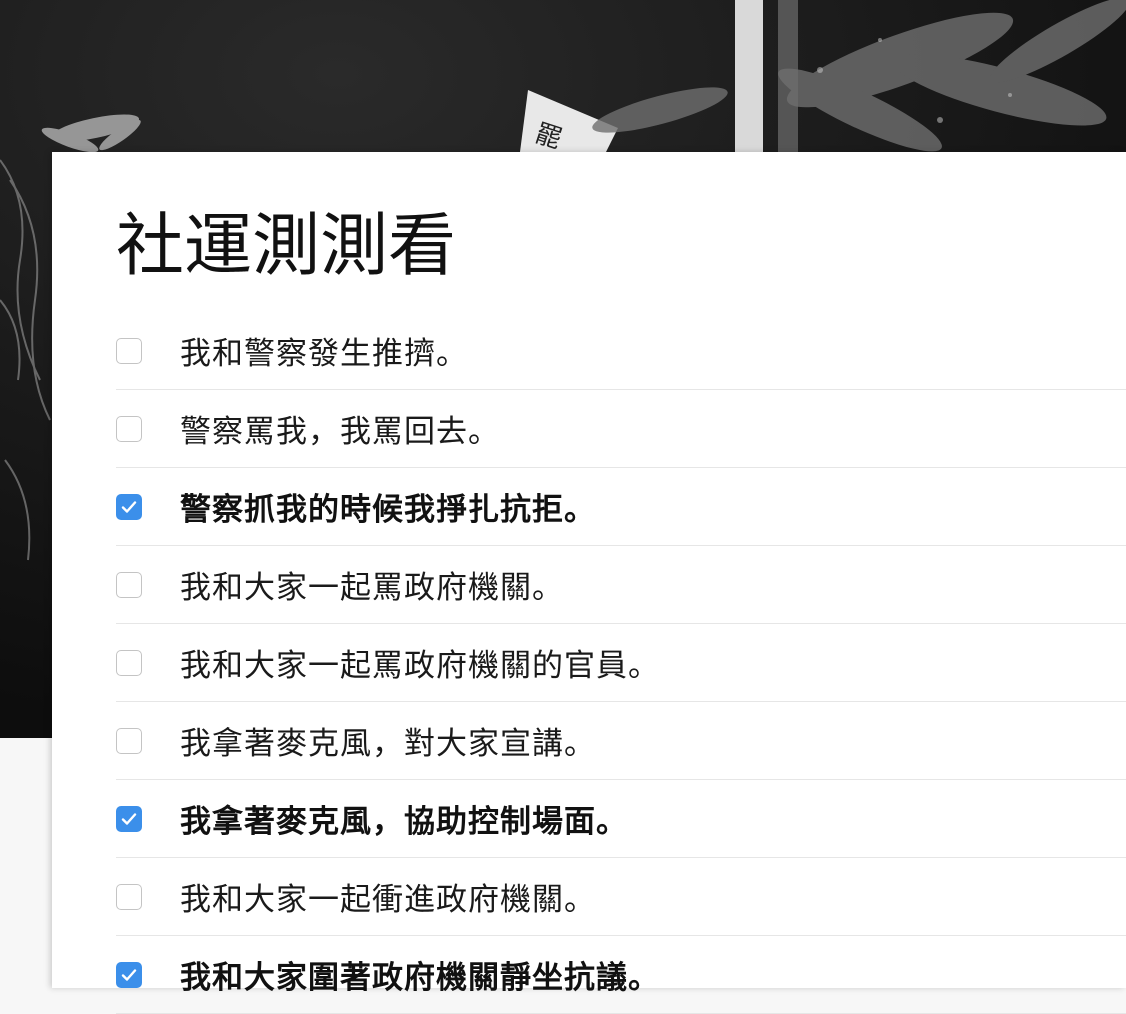 The height and width of the screenshot is (1014, 1126). Describe the element at coordinates (420, 978) in the screenshot. I see `checklist-item-label: 我和大家圍著政府機關靜坐抗議。` at that location.